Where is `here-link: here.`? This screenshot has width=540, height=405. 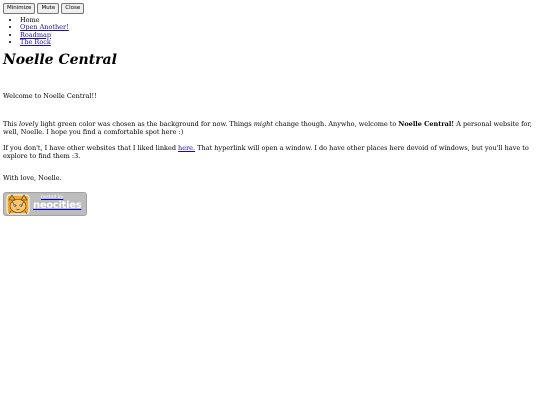
here-link: here. is located at coordinates (186, 148).